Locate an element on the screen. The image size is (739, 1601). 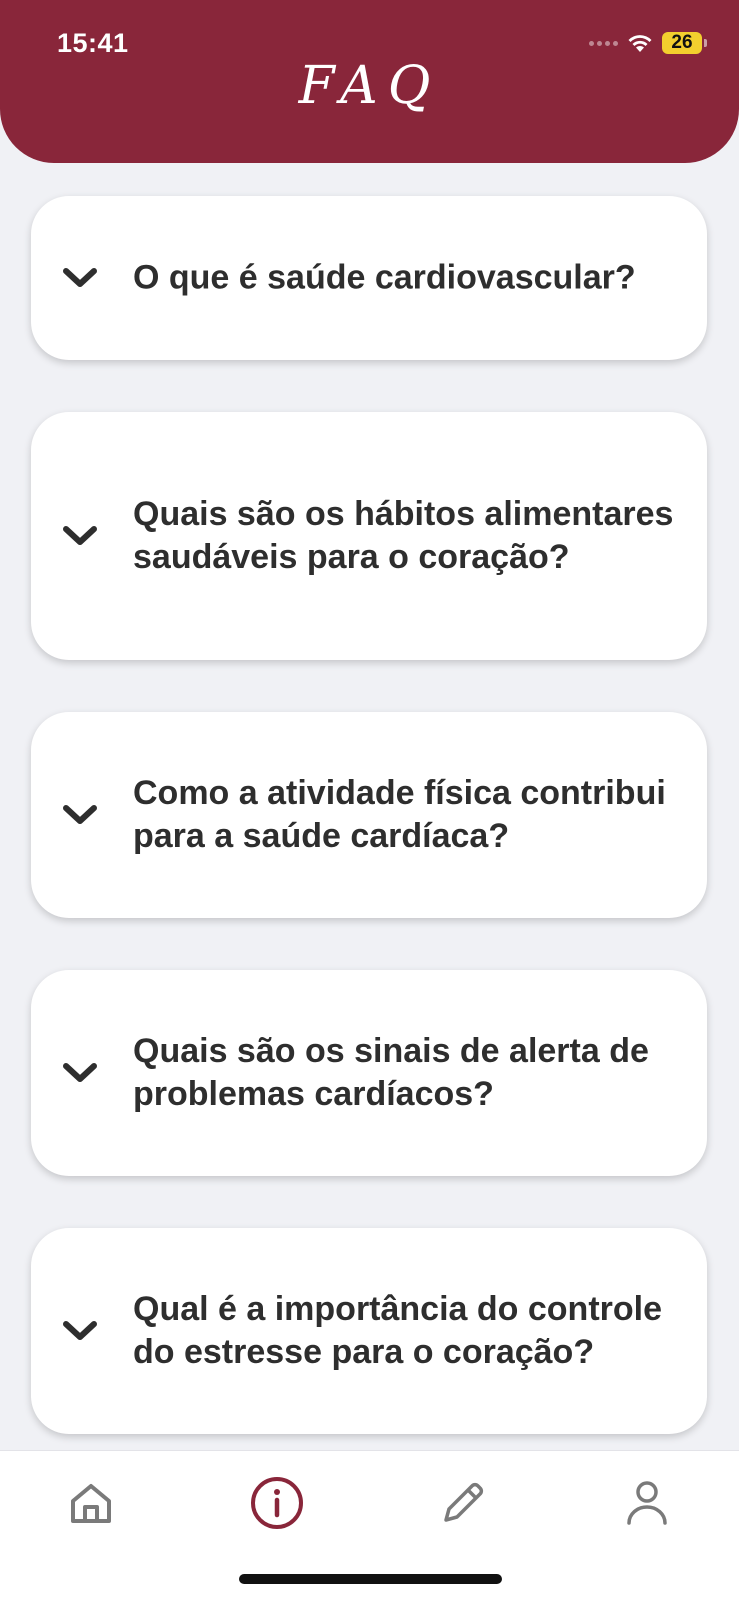
info-icon is located at coordinates (277, 1503).